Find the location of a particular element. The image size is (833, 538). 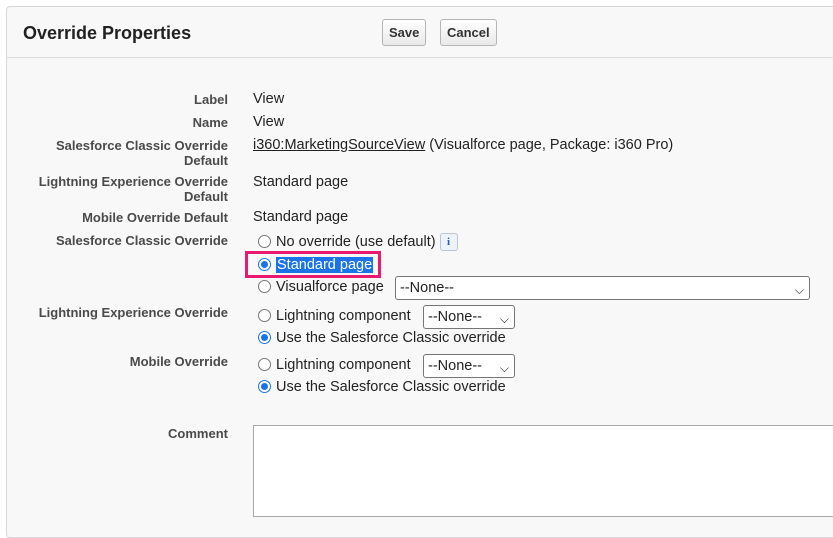

info-icon: i is located at coordinates (448, 242).